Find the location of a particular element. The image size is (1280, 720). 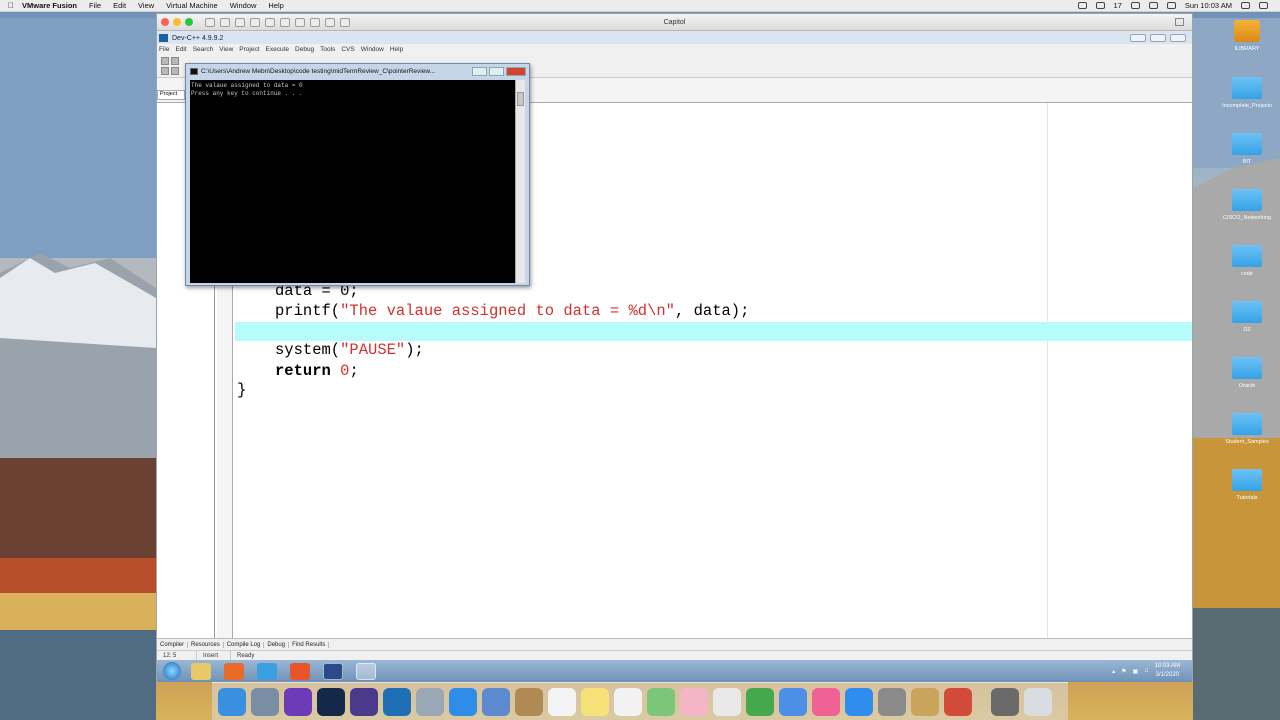

tab-debug: Debug is located at coordinates (277, 644).